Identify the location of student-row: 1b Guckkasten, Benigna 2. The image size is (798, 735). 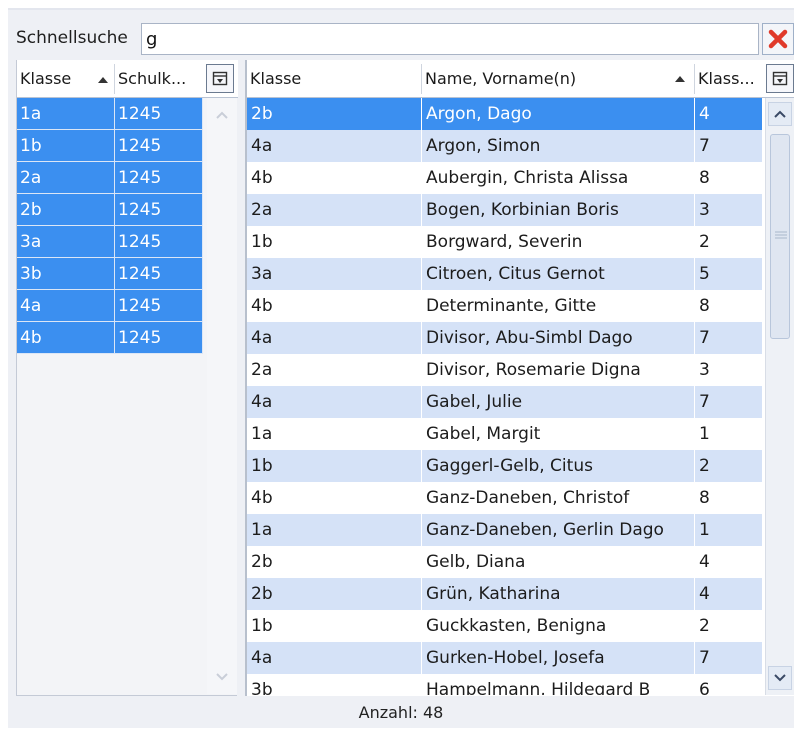
(505, 626).